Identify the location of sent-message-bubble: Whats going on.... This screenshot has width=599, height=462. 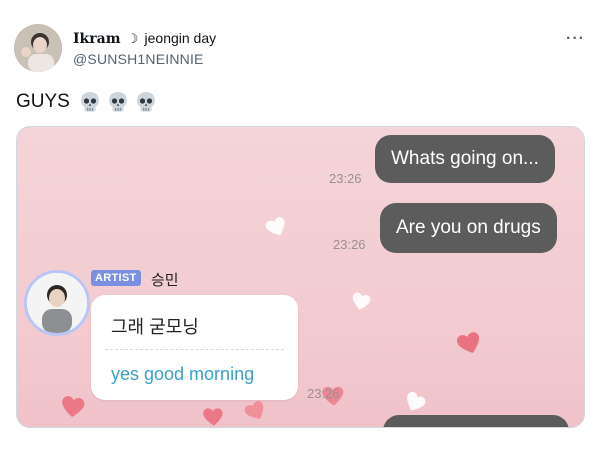
(465, 159).